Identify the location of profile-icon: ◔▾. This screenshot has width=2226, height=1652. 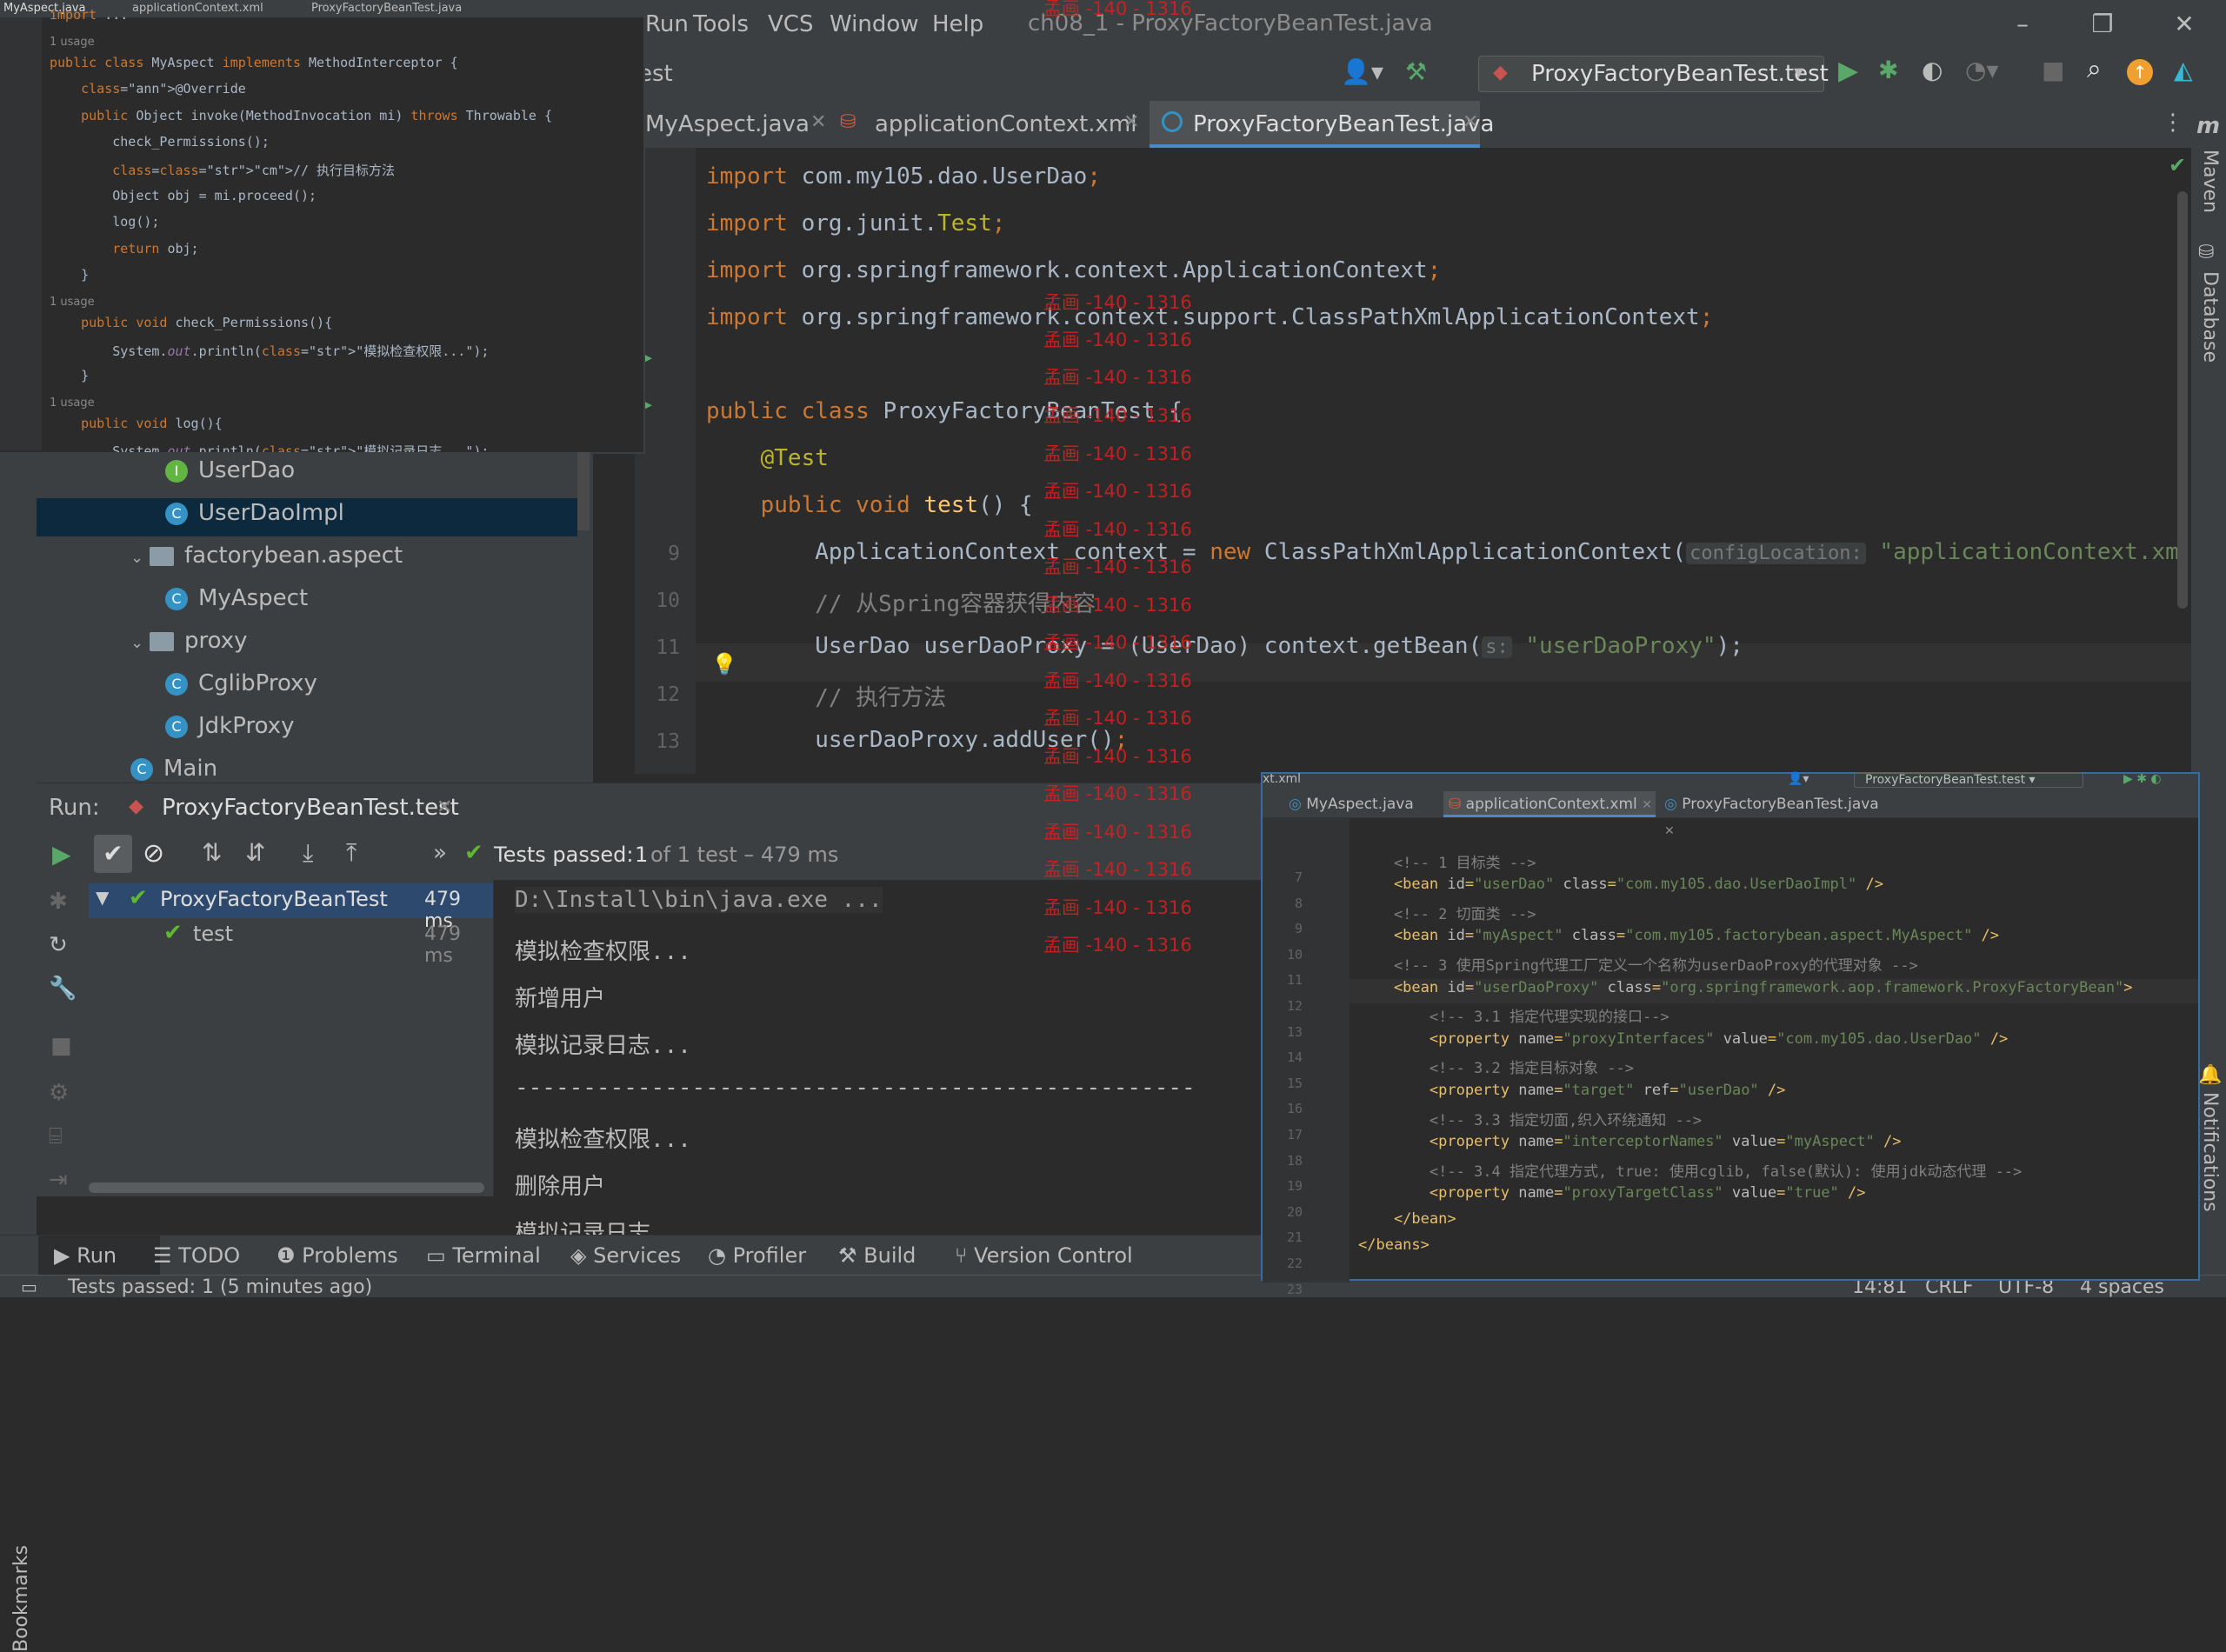
(1982, 70).